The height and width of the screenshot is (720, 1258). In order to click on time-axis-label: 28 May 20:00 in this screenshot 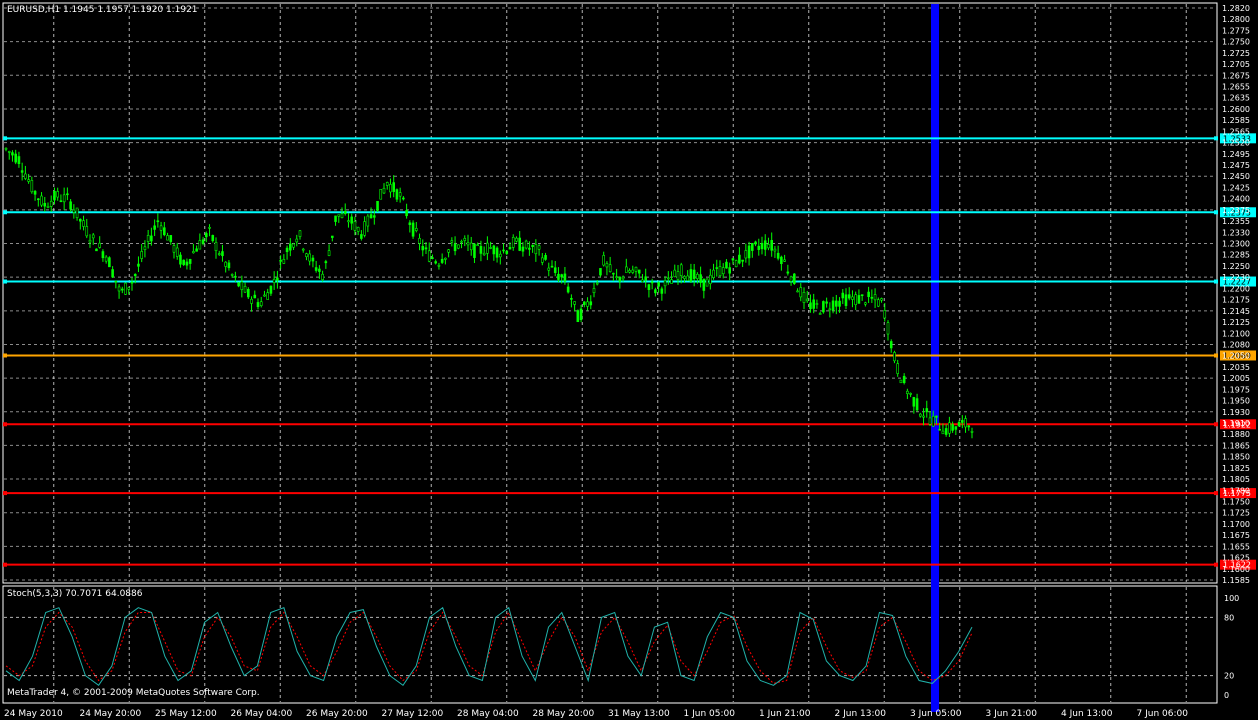, I will do `click(564, 714)`.